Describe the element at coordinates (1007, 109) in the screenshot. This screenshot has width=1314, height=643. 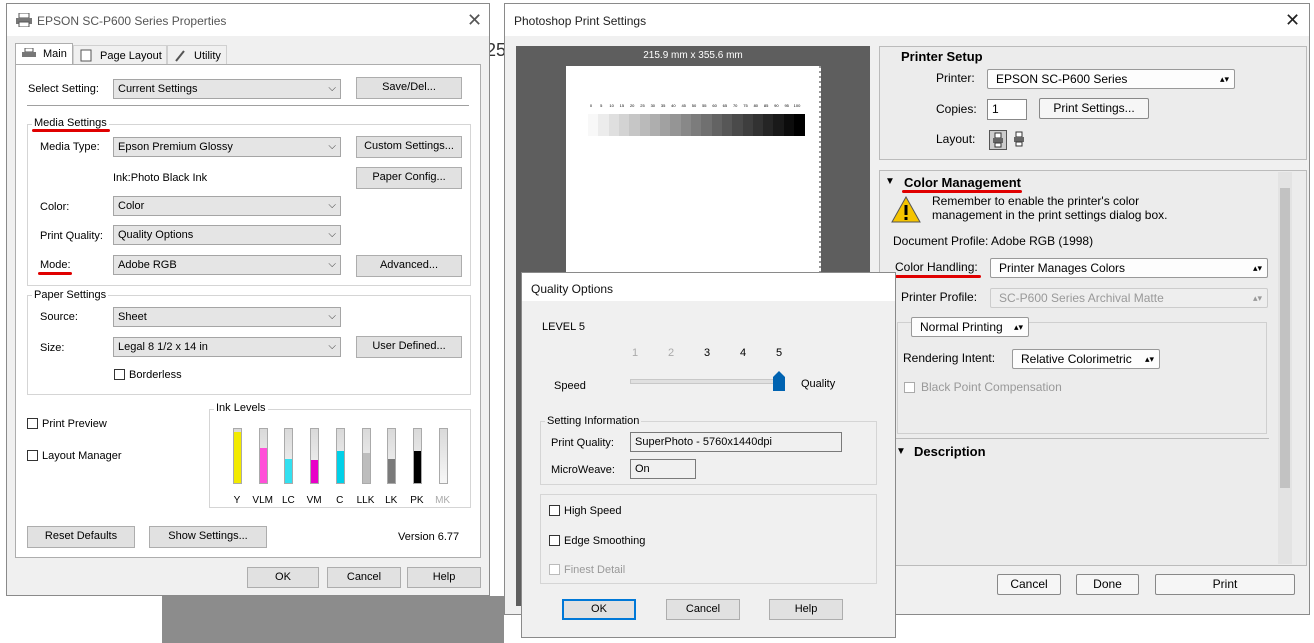
I see `copies-input: 1` at that location.